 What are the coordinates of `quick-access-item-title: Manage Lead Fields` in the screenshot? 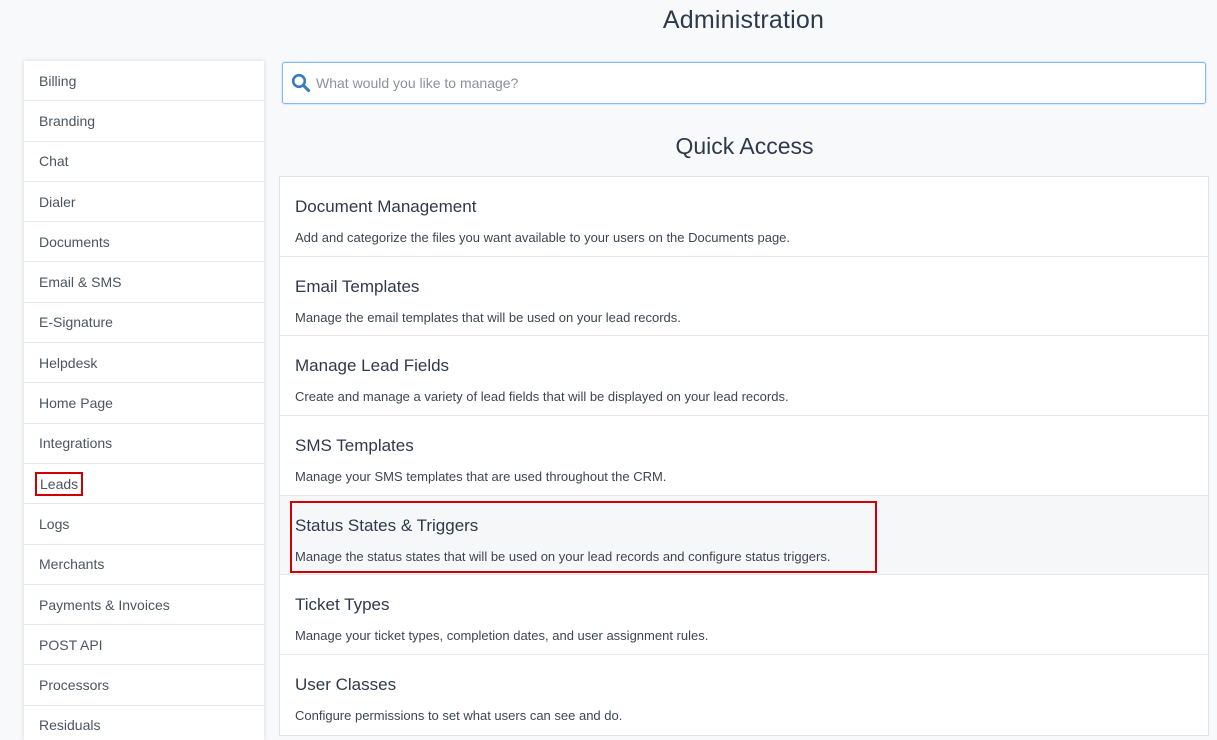 It's located at (372, 366).